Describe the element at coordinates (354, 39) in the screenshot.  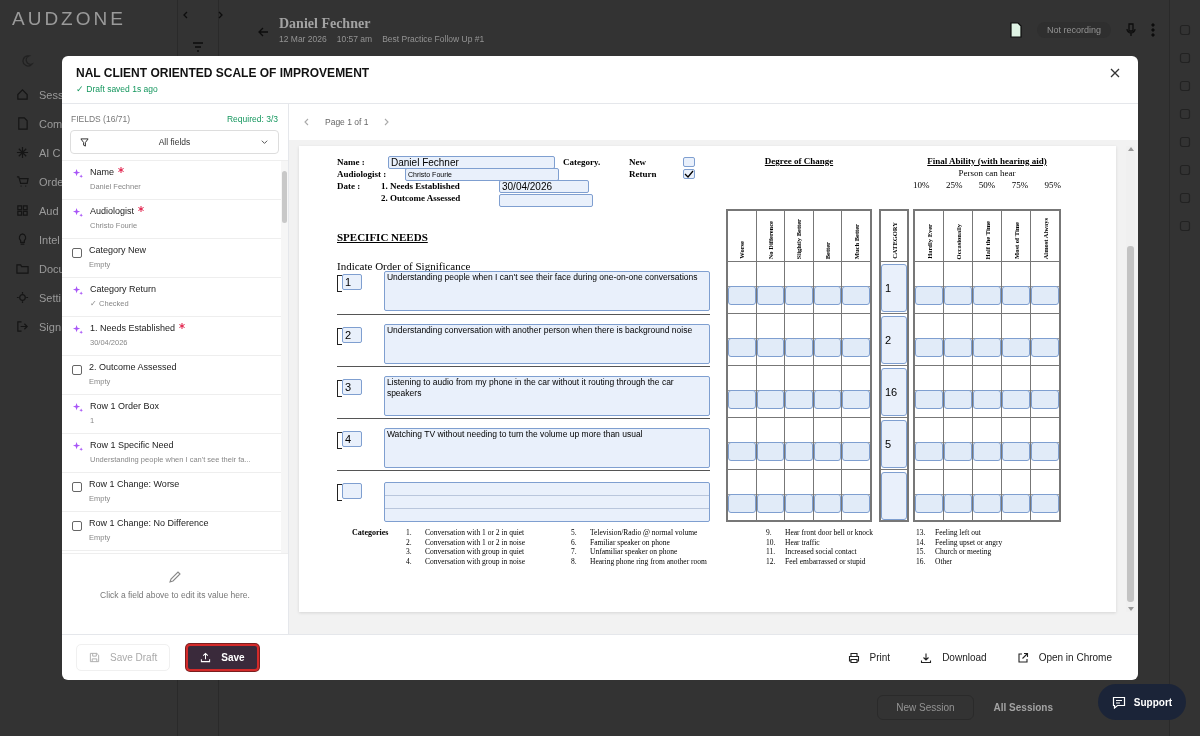
I see `session-time: 10:57 am` at that location.